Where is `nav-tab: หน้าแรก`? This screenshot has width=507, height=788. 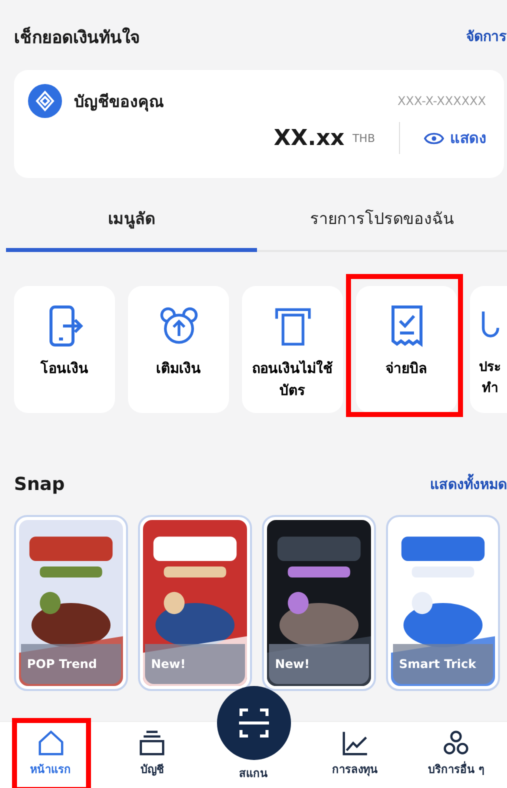
nav-tab: หน้าแรก is located at coordinates (51, 755).